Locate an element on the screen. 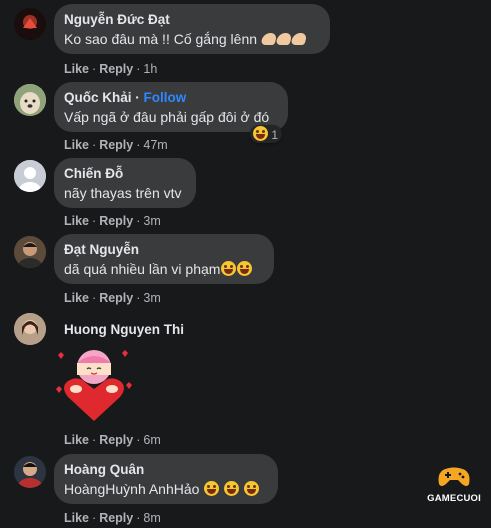 This screenshot has height=528, width=491. follow-button: Follow is located at coordinates (165, 97).